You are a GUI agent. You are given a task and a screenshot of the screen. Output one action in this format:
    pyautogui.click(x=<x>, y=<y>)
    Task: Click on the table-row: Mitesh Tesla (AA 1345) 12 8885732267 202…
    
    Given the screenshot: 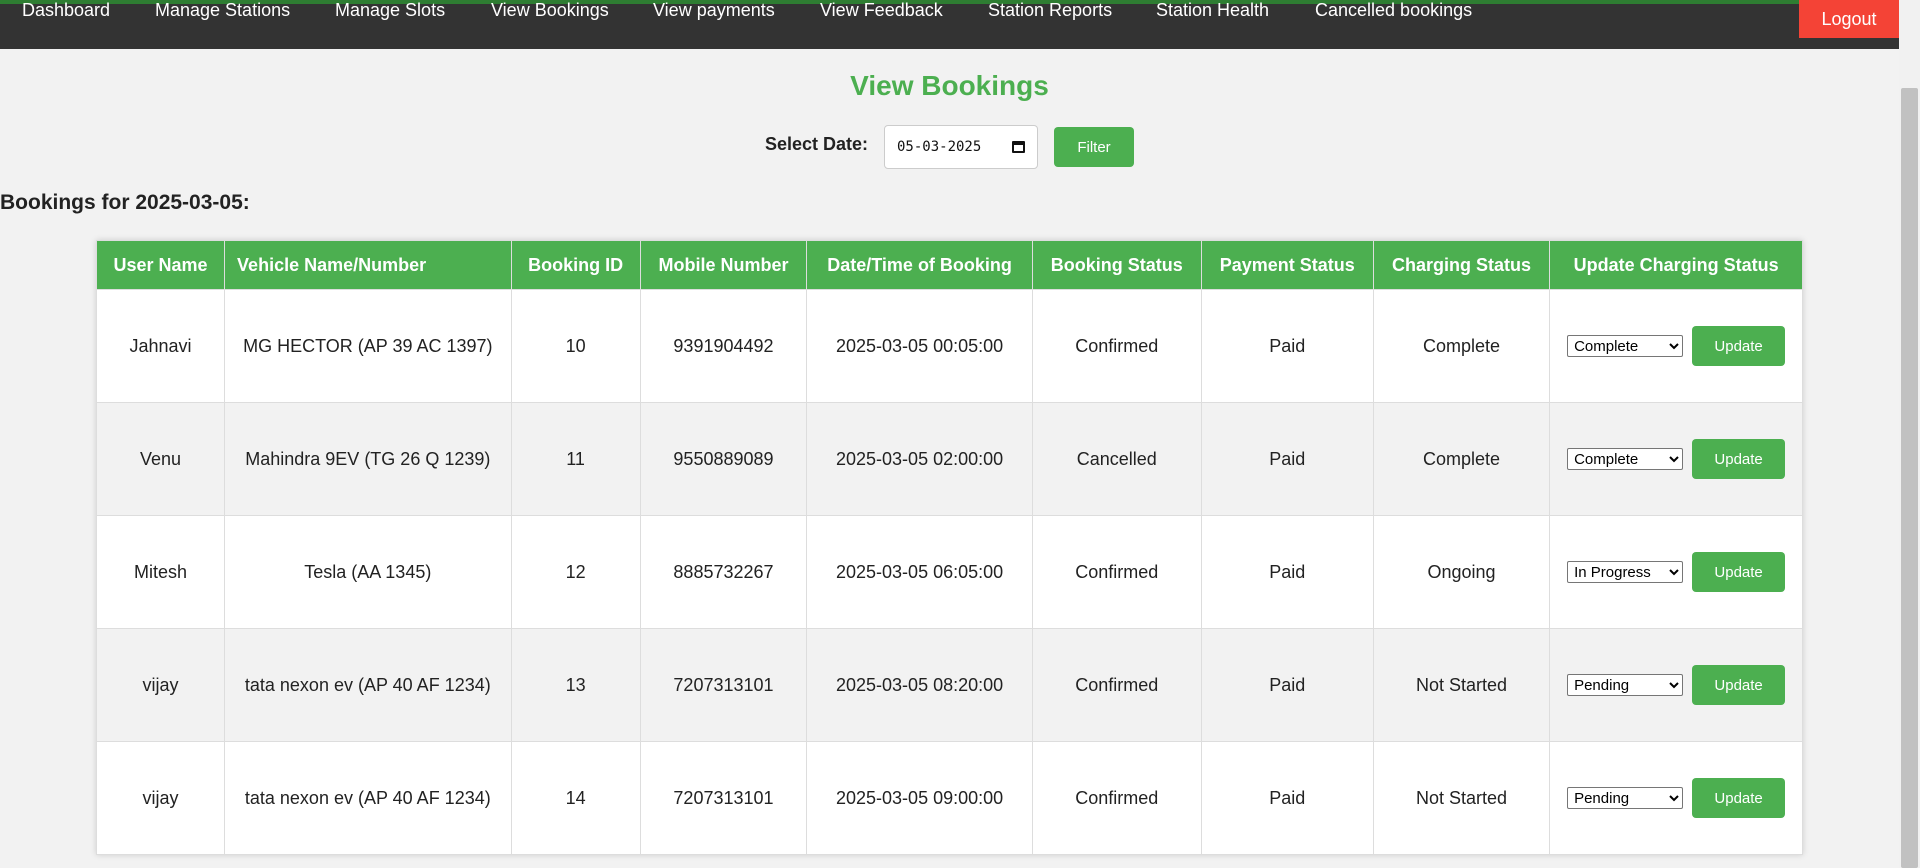 What is the action you would take?
    pyautogui.click(x=949, y=572)
    